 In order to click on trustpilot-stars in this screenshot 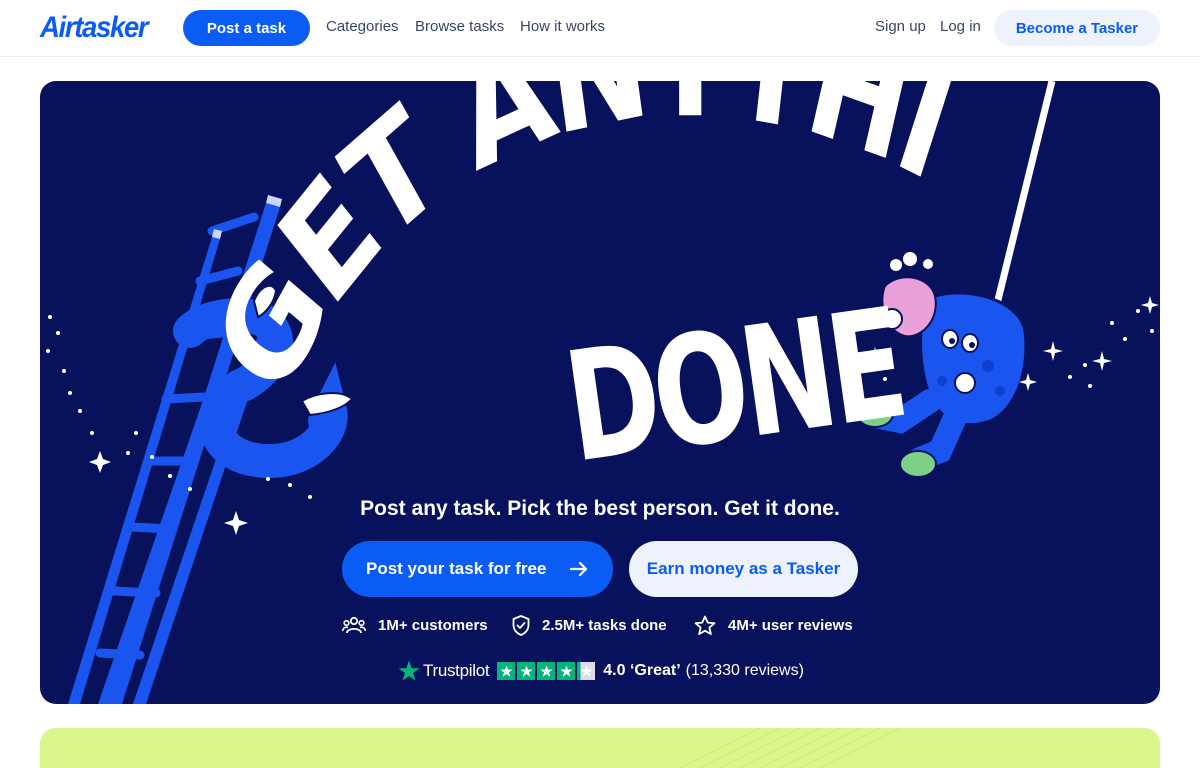, I will do `click(546, 671)`.